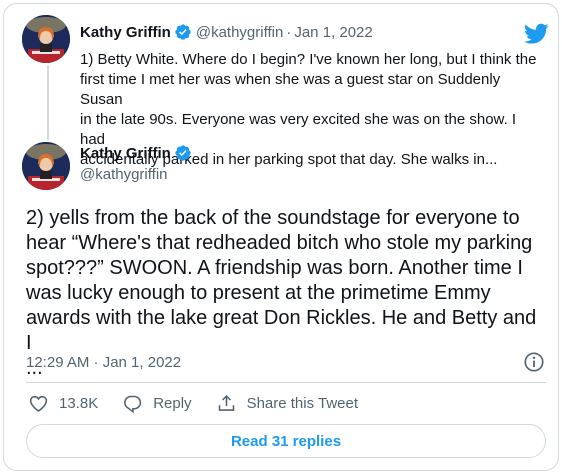  What do you see at coordinates (48, 103) in the screenshot?
I see `thread-connector-line` at bounding box center [48, 103].